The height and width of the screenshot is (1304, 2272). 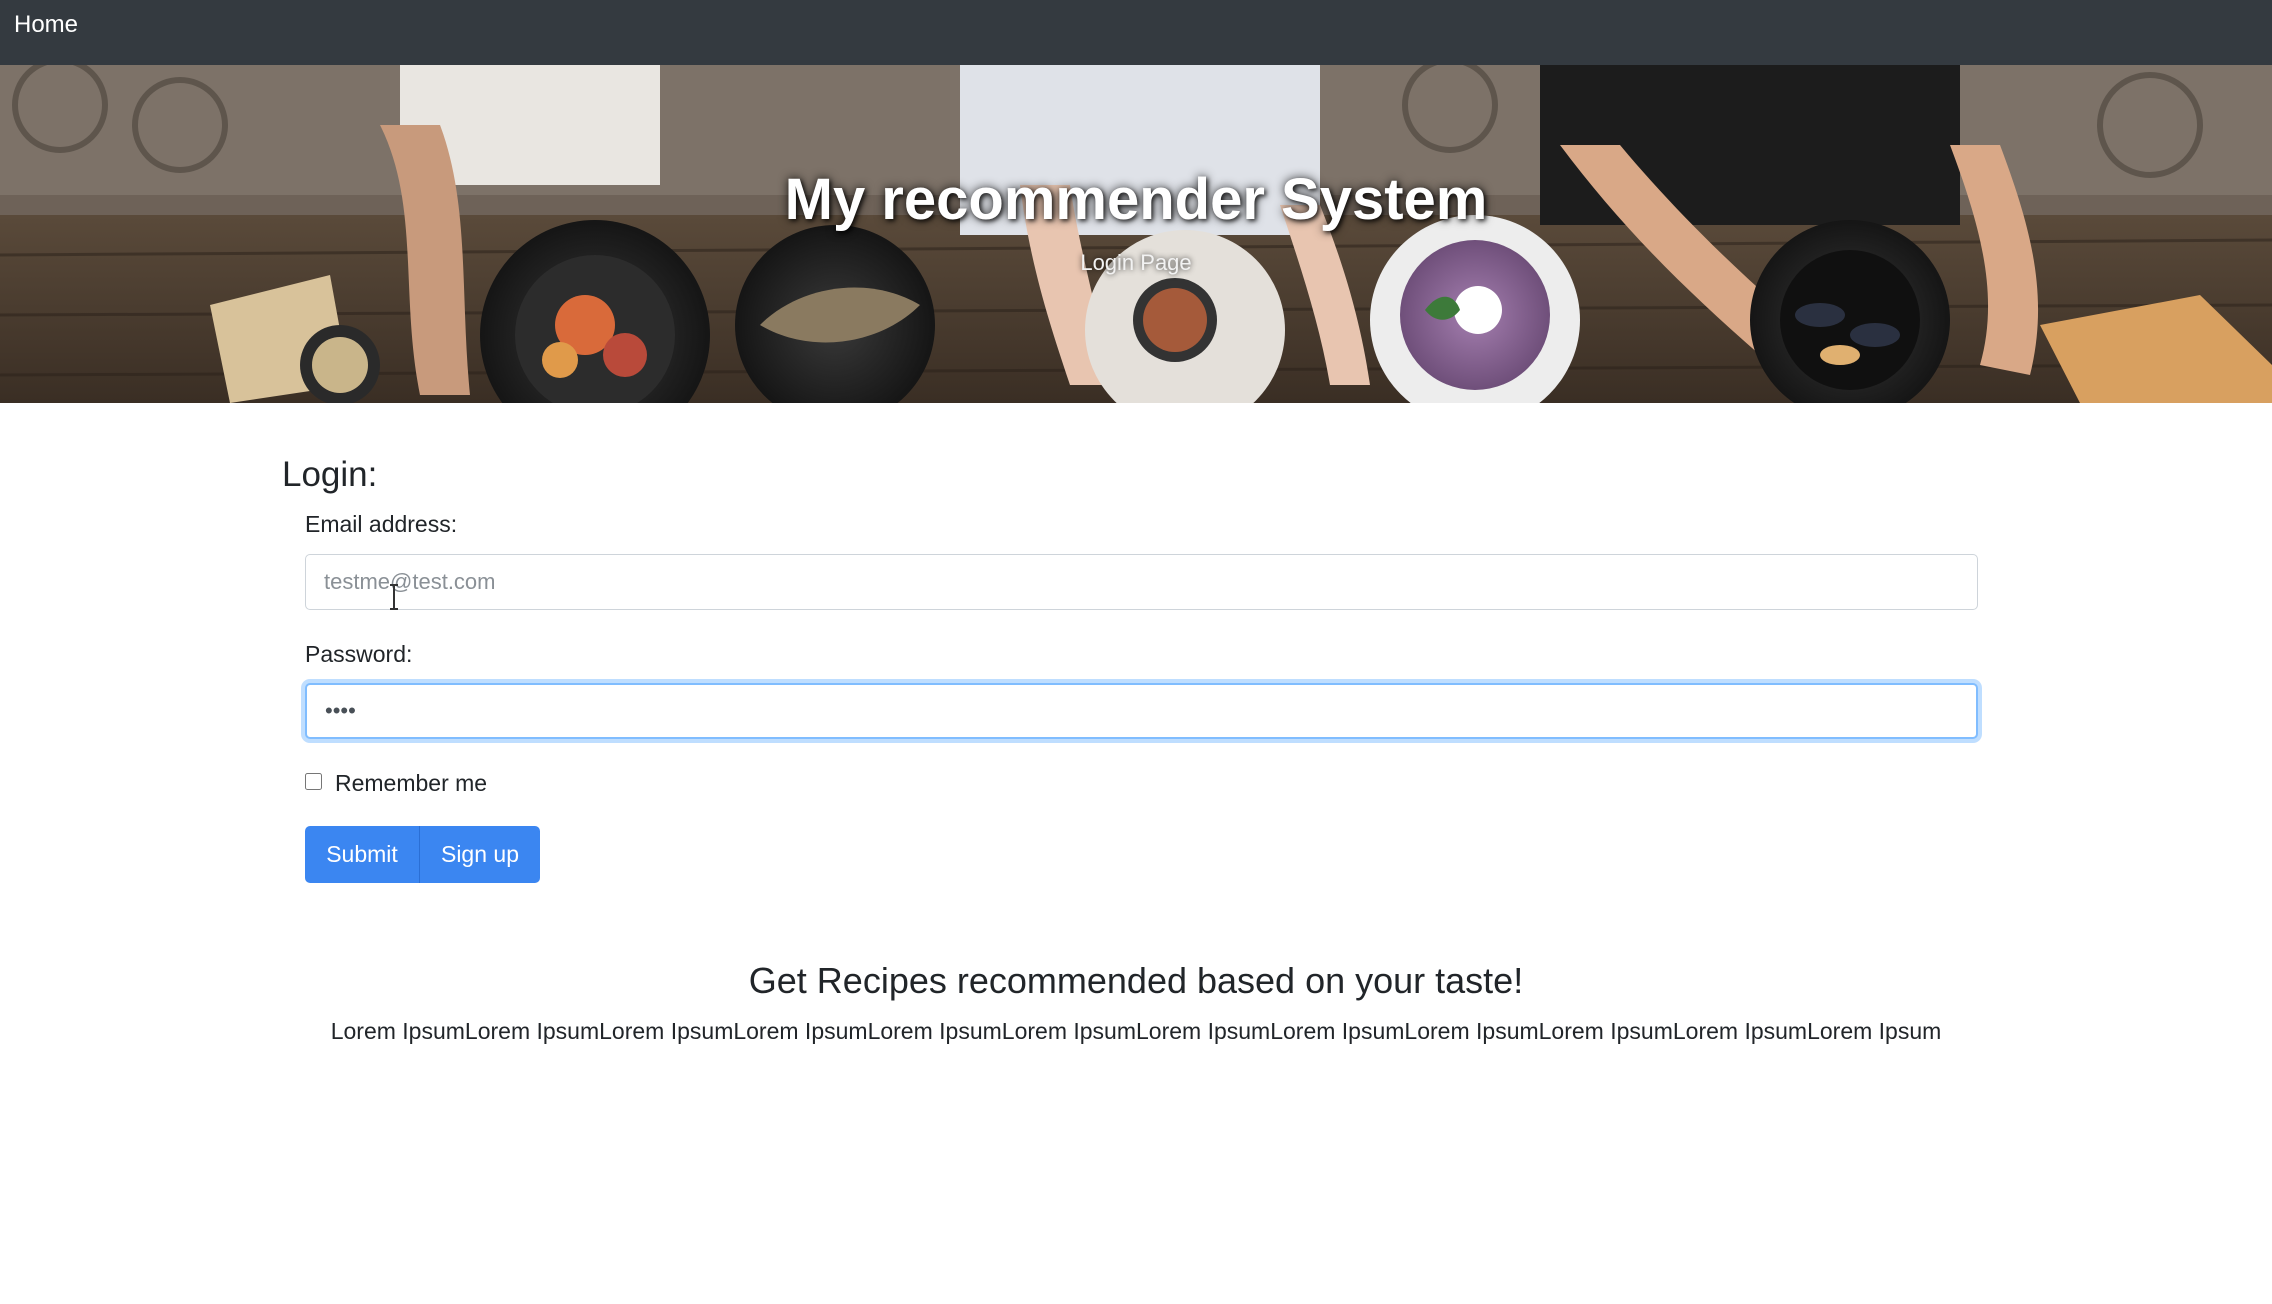 What do you see at coordinates (313, 781) in the screenshot?
I see `remember-me-checkbox` at bounding box center [313, 781].